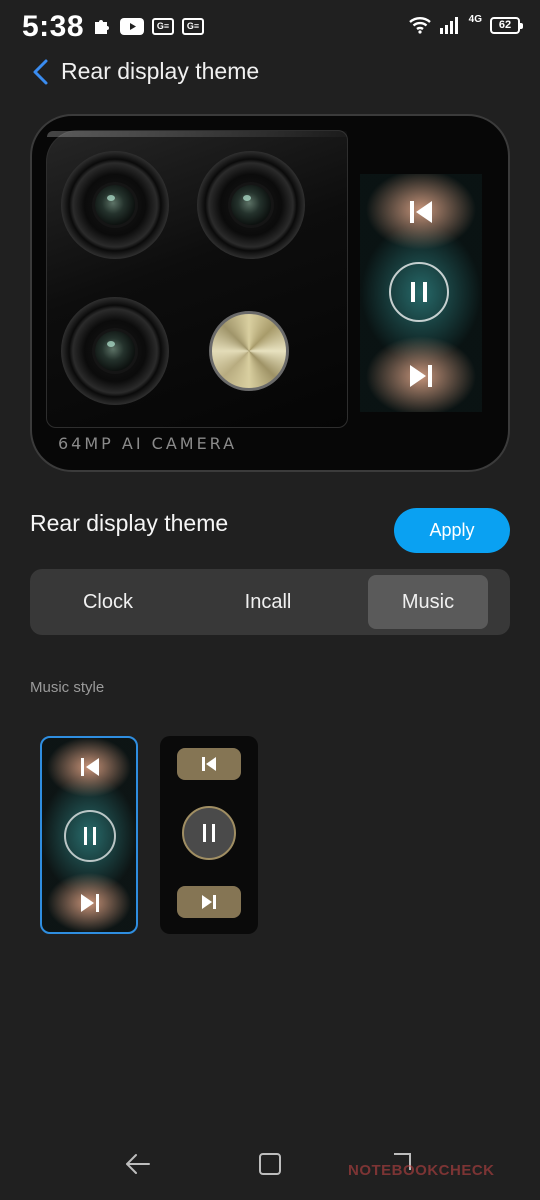 The height and width of the screenshot is (1200, 540). Describe the element at coordinates (132, 26) in the screenshot. I see `youtube-icon` at that location.